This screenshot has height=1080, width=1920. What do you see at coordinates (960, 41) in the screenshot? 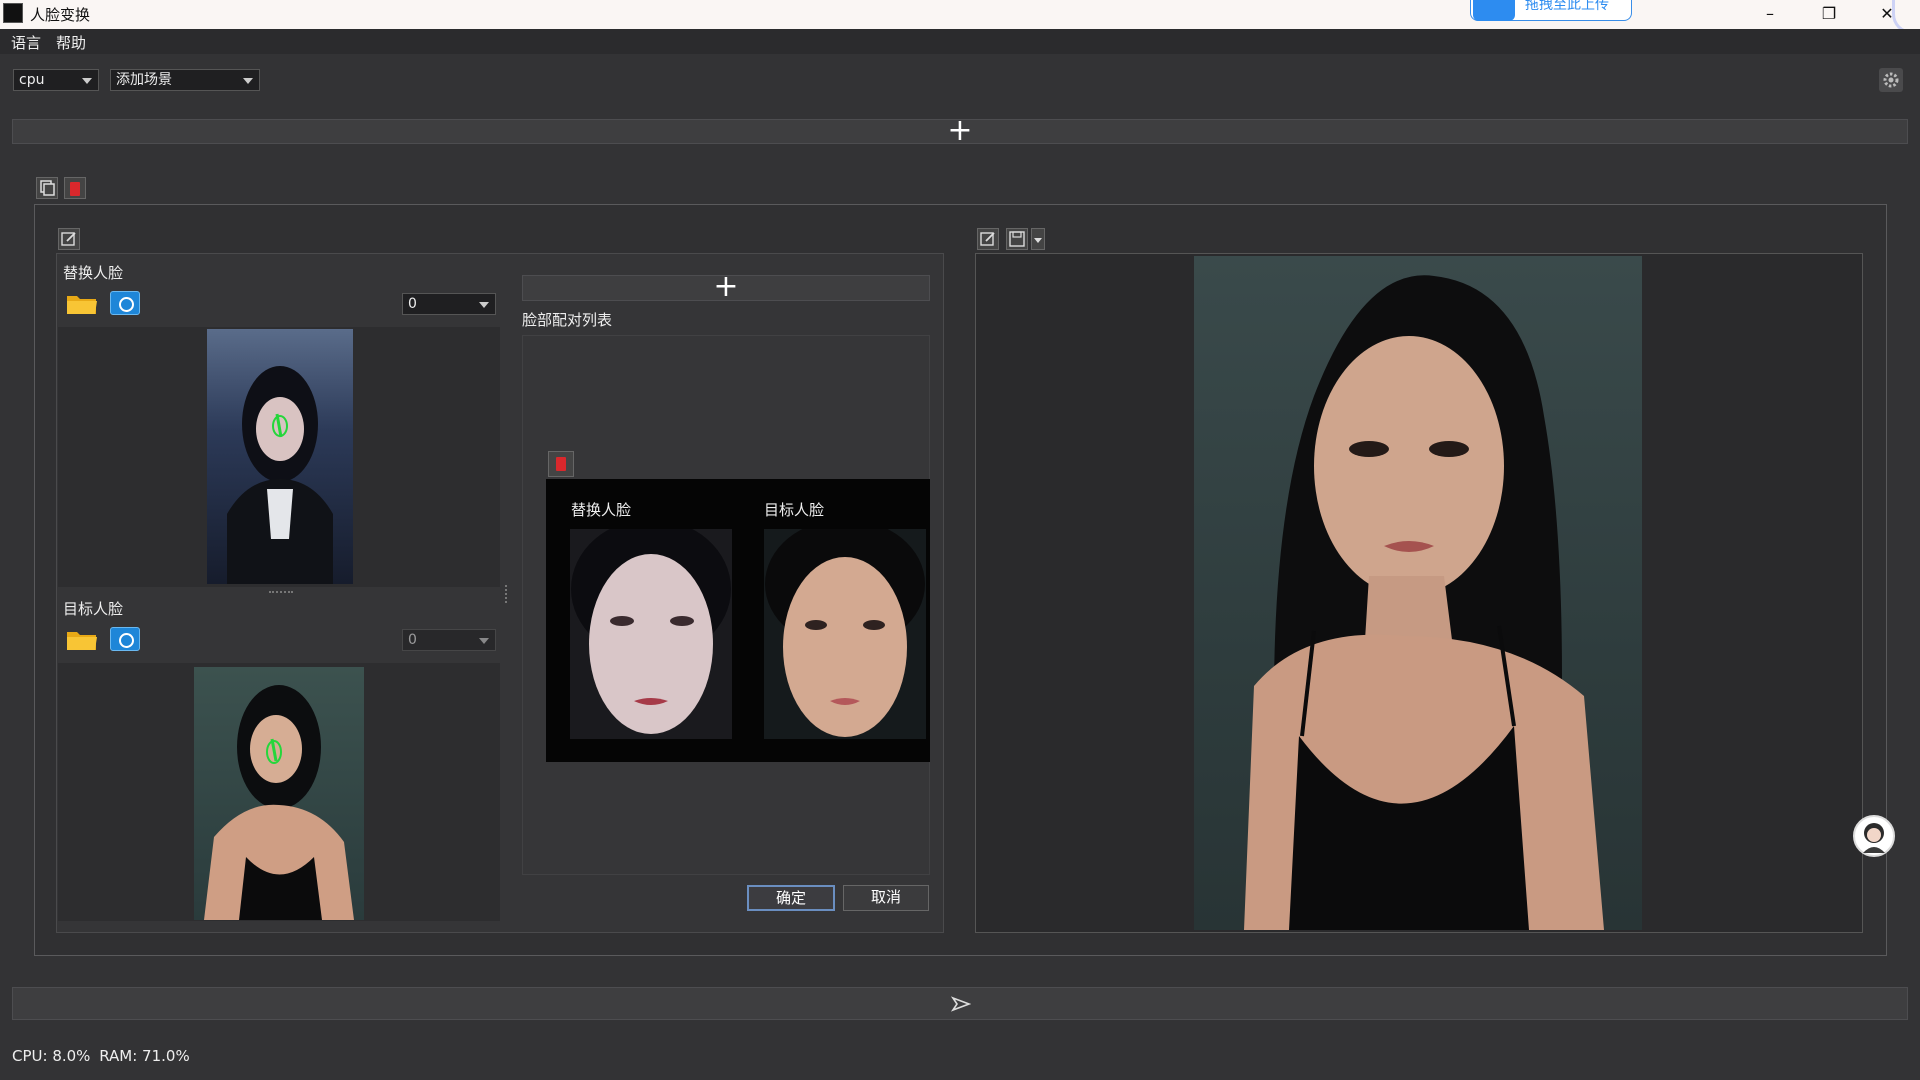
I see `menu-bar: 语言 帮助` at bounding box center [960, 41].